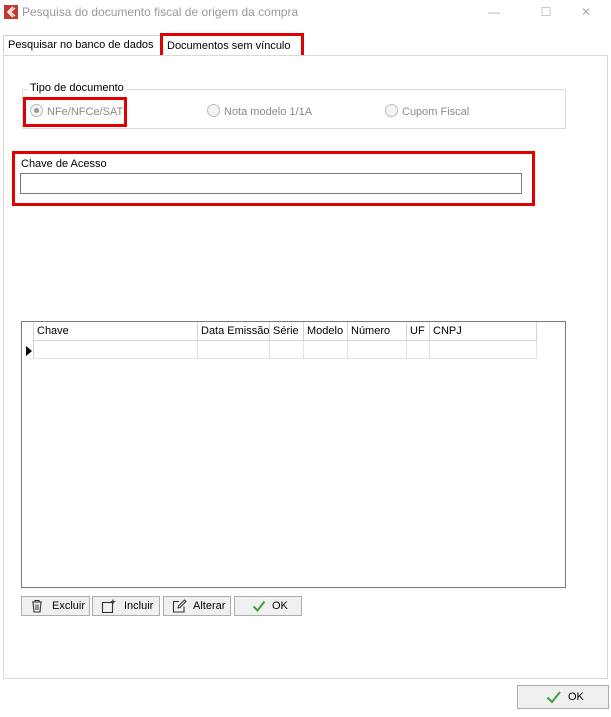  Describe the element at coordinates (287, 331) in the screenshot. I see `column-header-serie: Série` at that location.